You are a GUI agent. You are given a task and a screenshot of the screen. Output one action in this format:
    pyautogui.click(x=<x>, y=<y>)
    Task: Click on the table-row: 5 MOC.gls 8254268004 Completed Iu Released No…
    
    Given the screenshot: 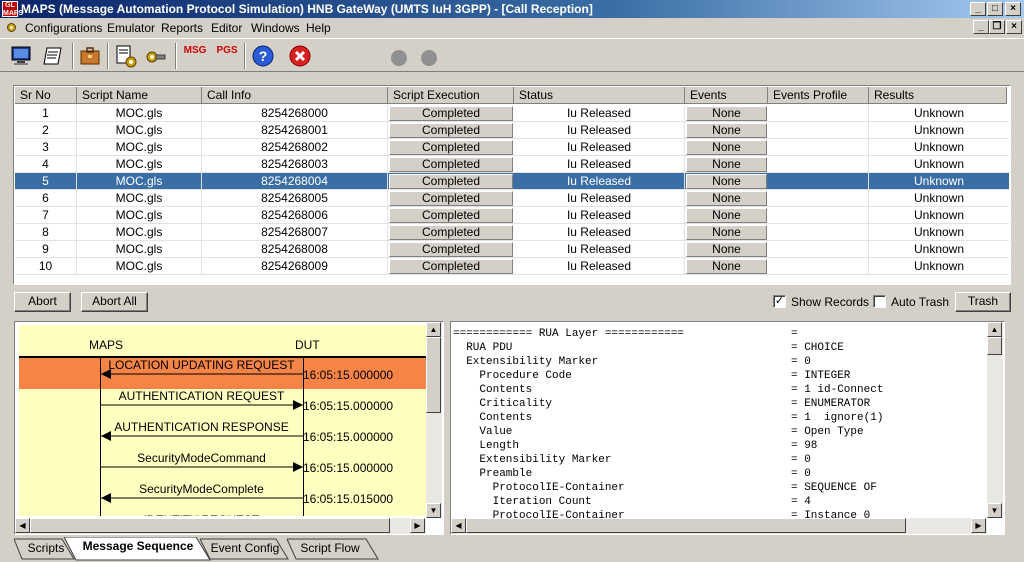 What is the action you would take?
    pyautogui.click(x=512, y=181)
    